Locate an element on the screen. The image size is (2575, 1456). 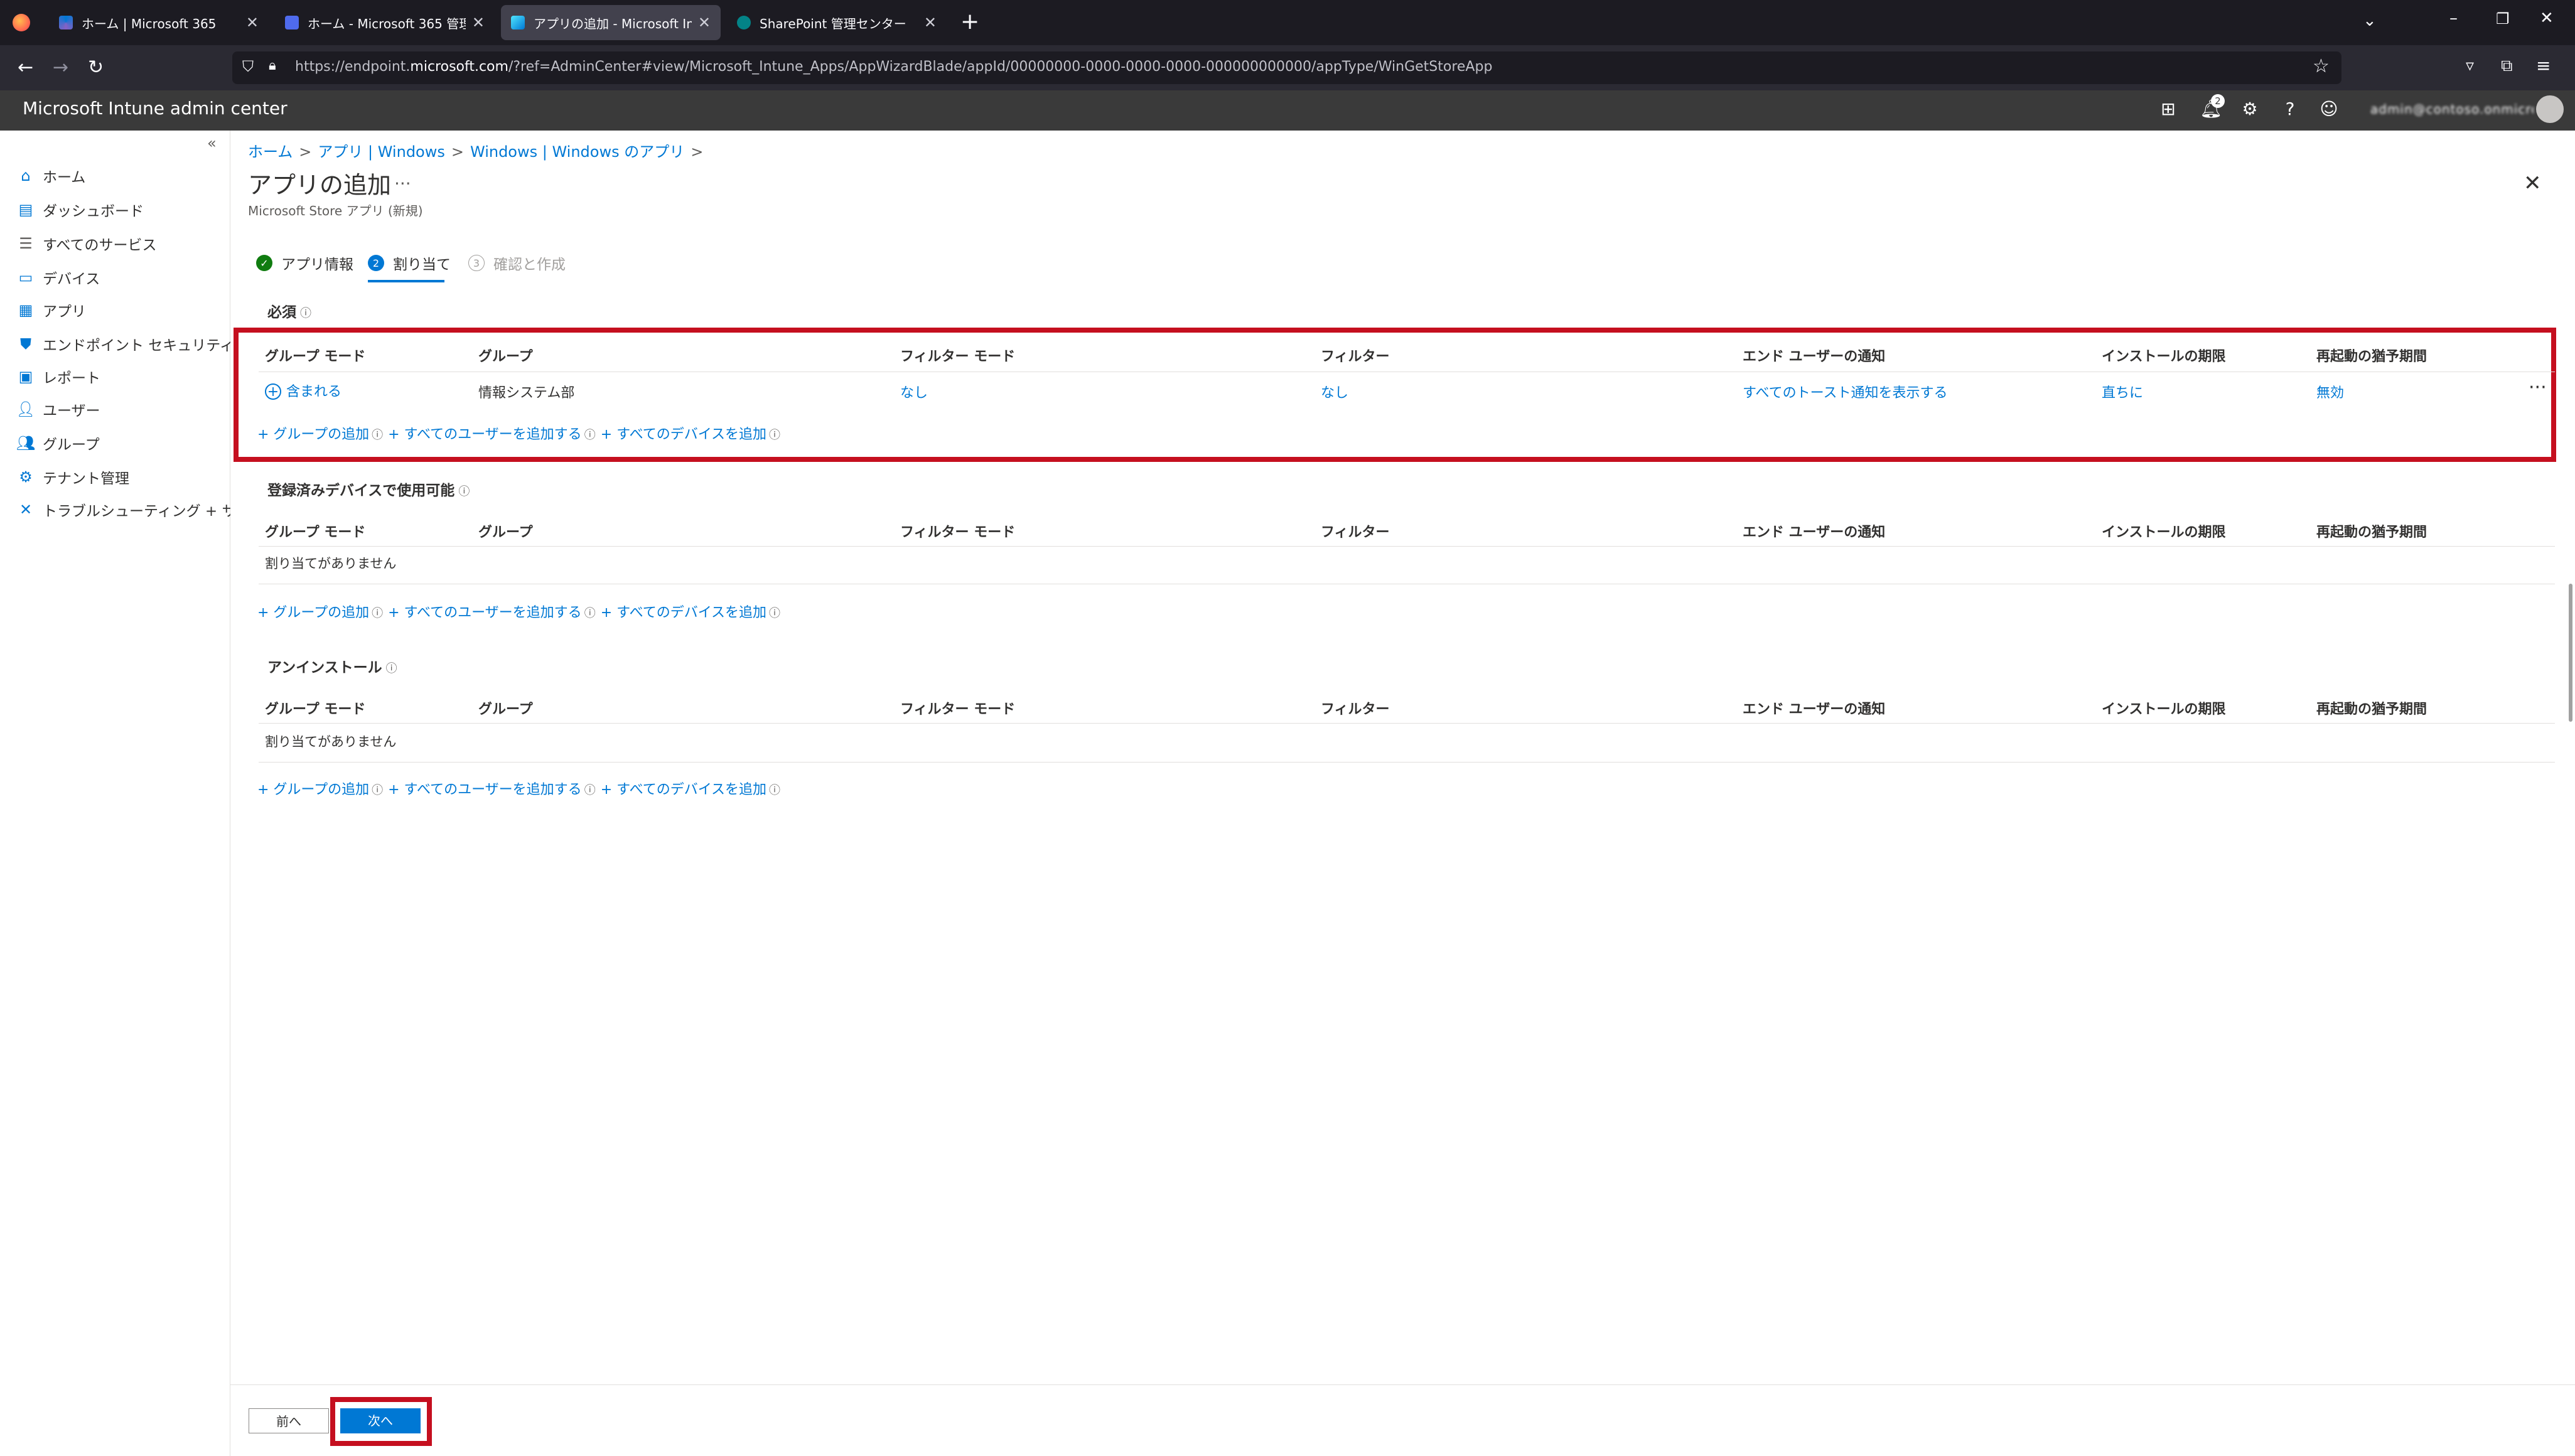
empty-assignments-text: 割り当てがありません is located at coordinates (331, 741).